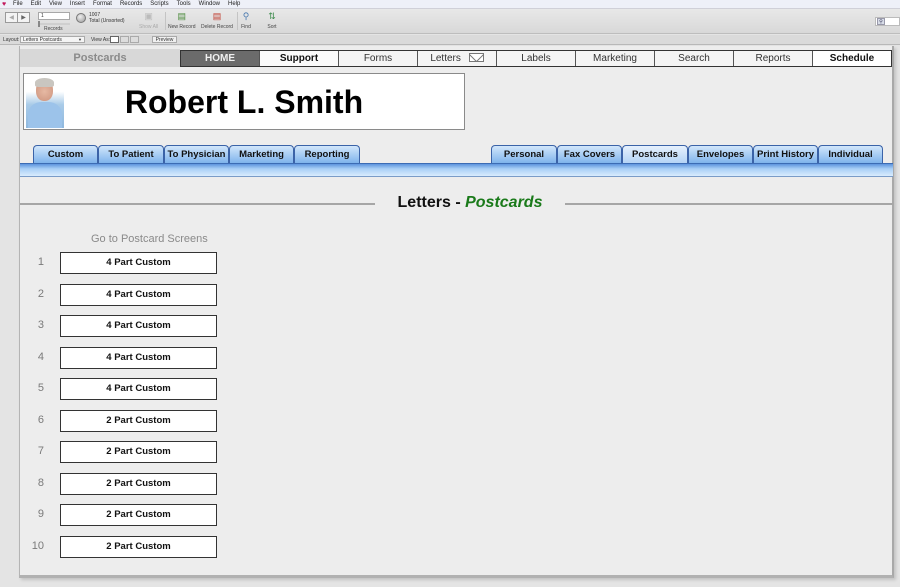 This screenshot has height=587, width=900. I want to click on new-record-button: ▤ New Record, so click(182, 20).